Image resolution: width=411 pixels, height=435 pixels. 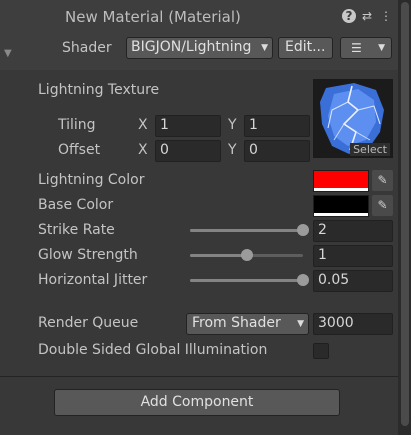 I want to click on offset-x-label: X, so click(x=143, y=150).